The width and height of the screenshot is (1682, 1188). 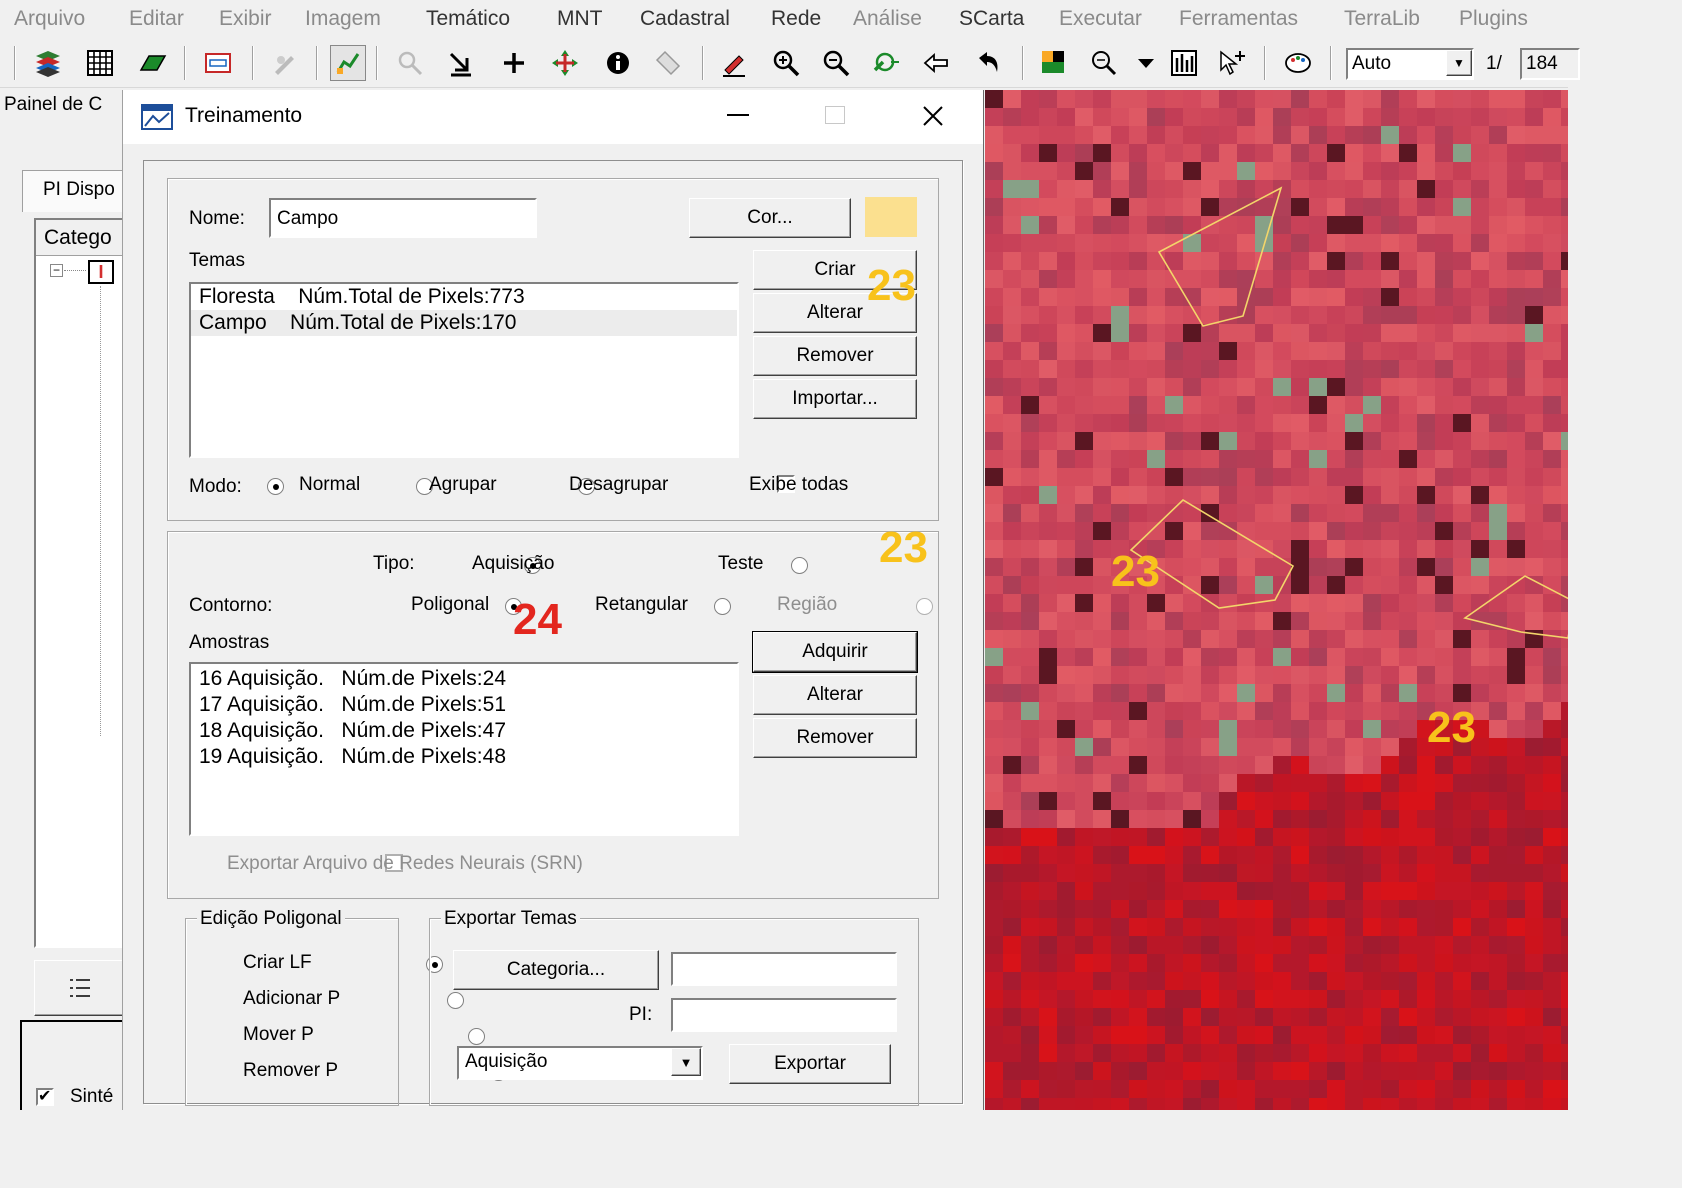 What do you see at coordinates (685, 19) in the screenshot?
I see `menu-cadastral: Cadastral` at bounding box center [685, 19].